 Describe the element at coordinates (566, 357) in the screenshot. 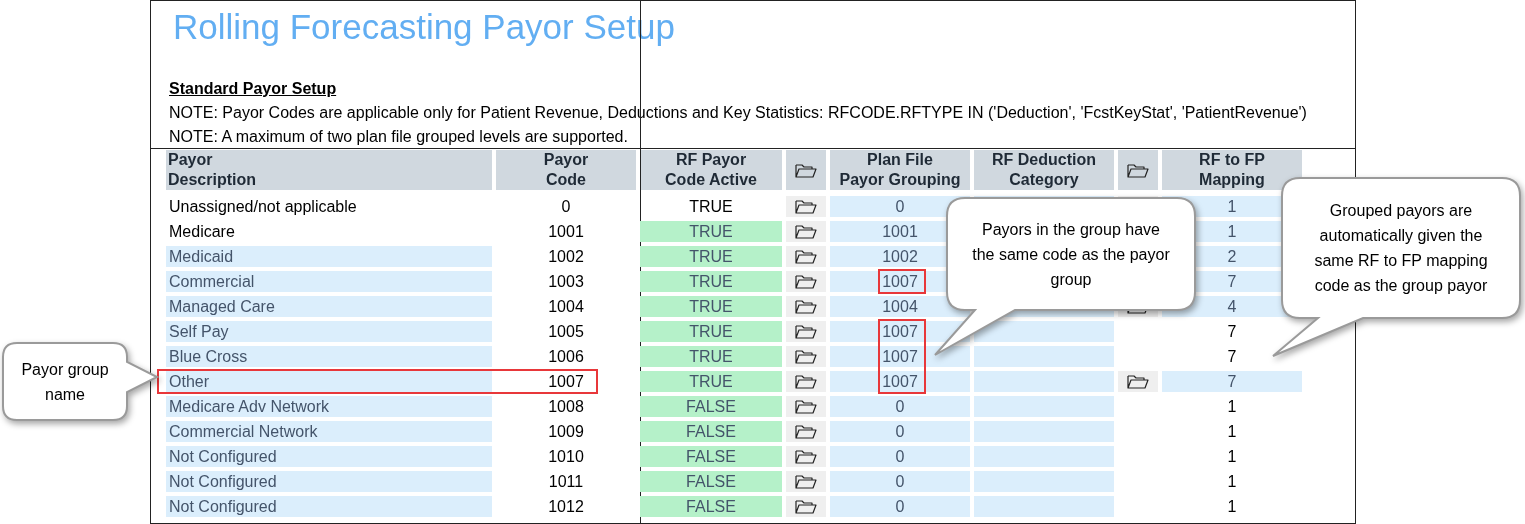

I see `table-cell-text: 1006` at that location.